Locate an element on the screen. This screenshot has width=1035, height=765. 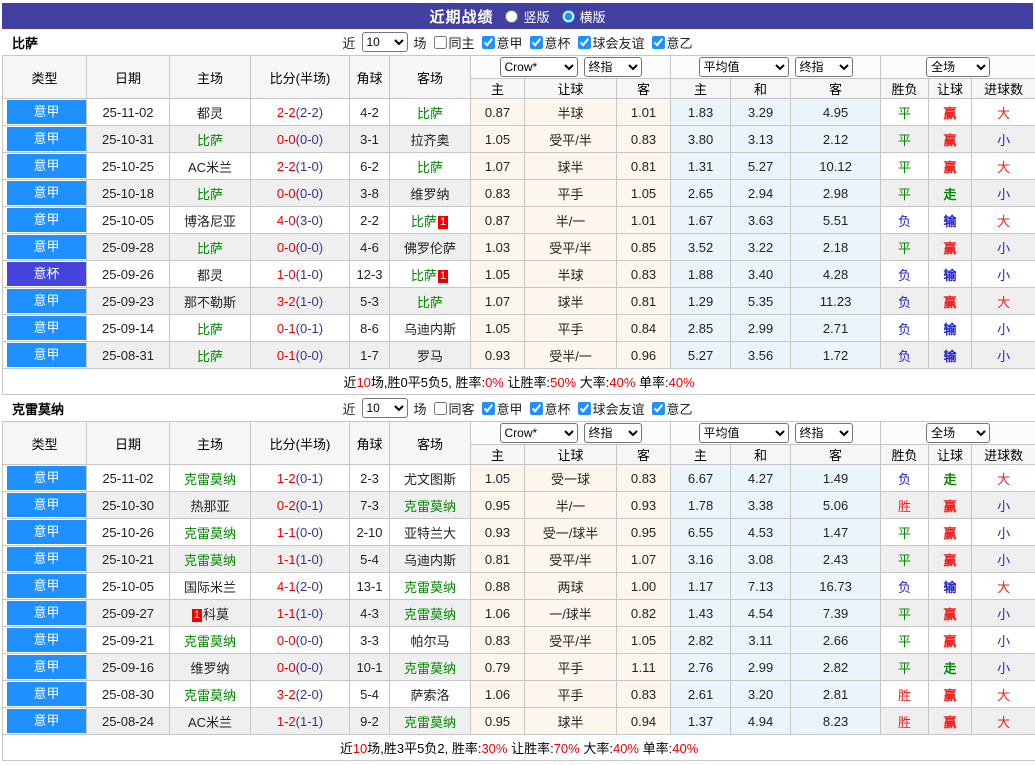
summary-row: 近10场,胜0平5负5, 胜率:0% 让胜率:50% 大率:40% 单率:40% is located at coordinates (519, 382).